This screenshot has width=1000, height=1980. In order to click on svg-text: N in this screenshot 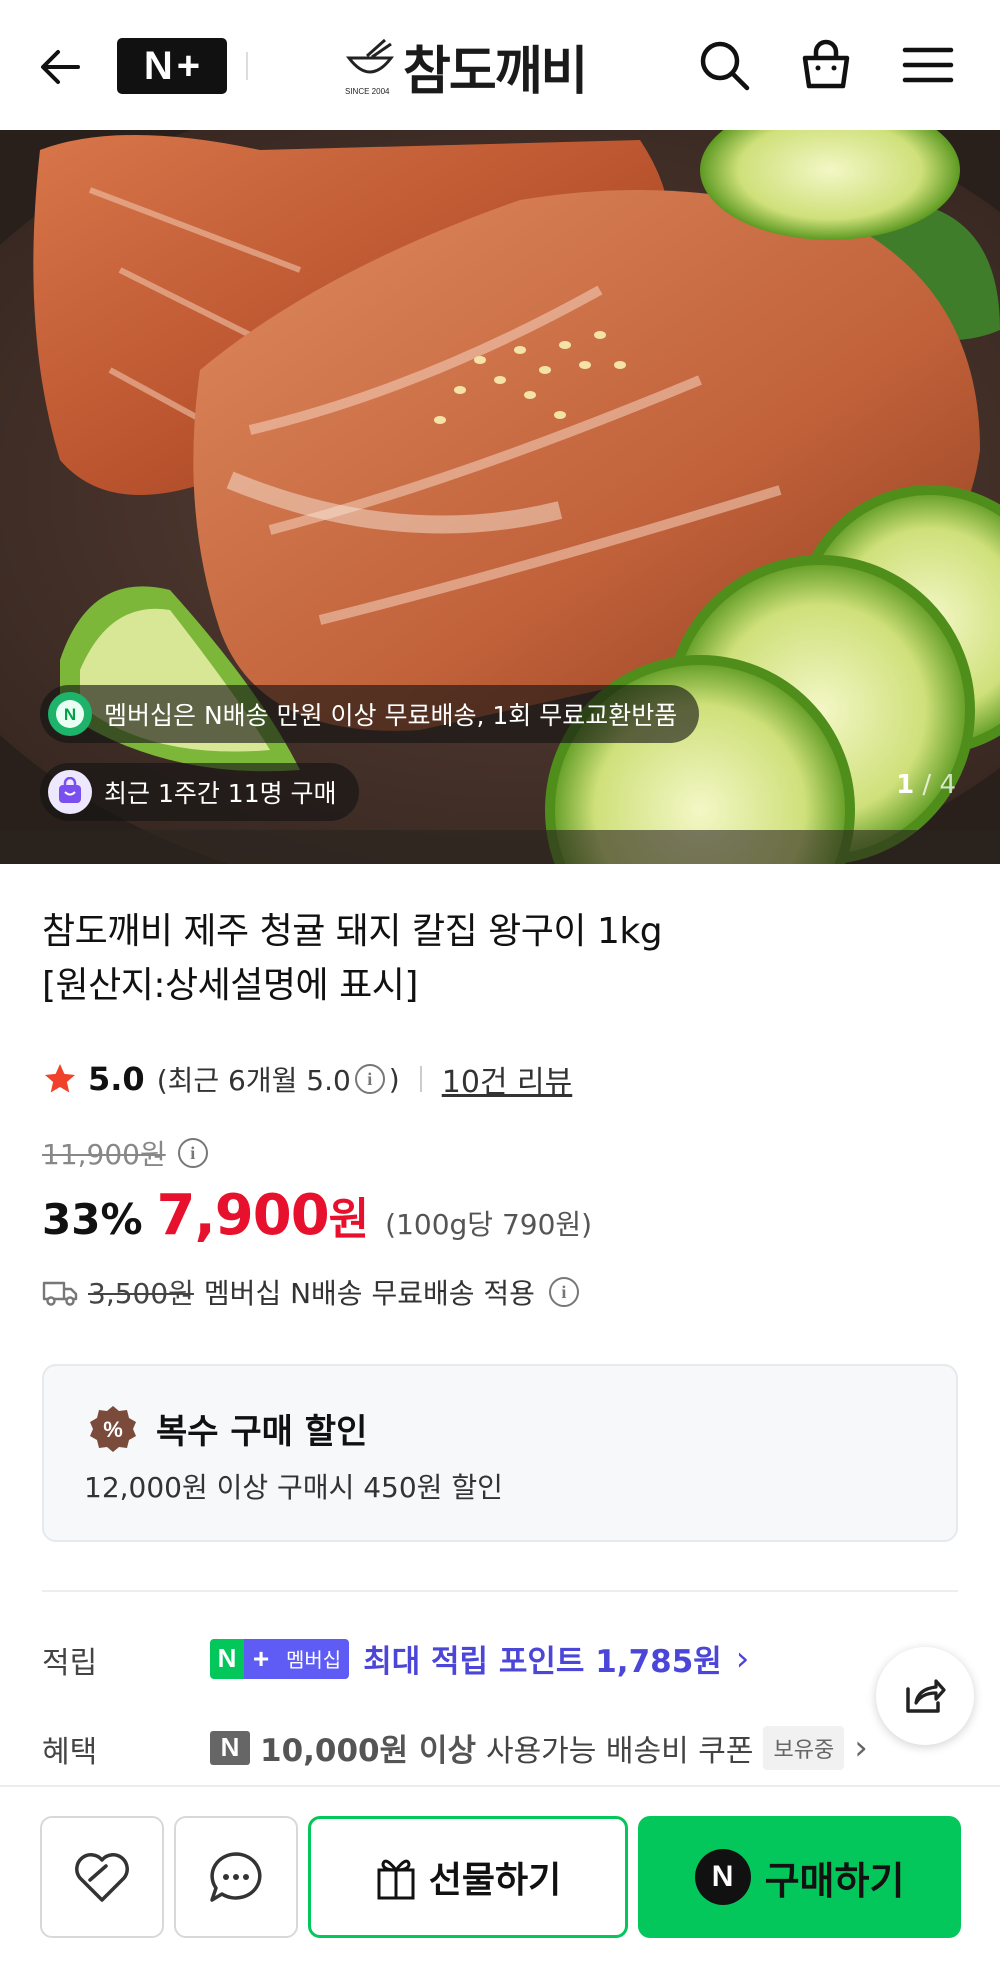, I will do `click(70, 714)`.